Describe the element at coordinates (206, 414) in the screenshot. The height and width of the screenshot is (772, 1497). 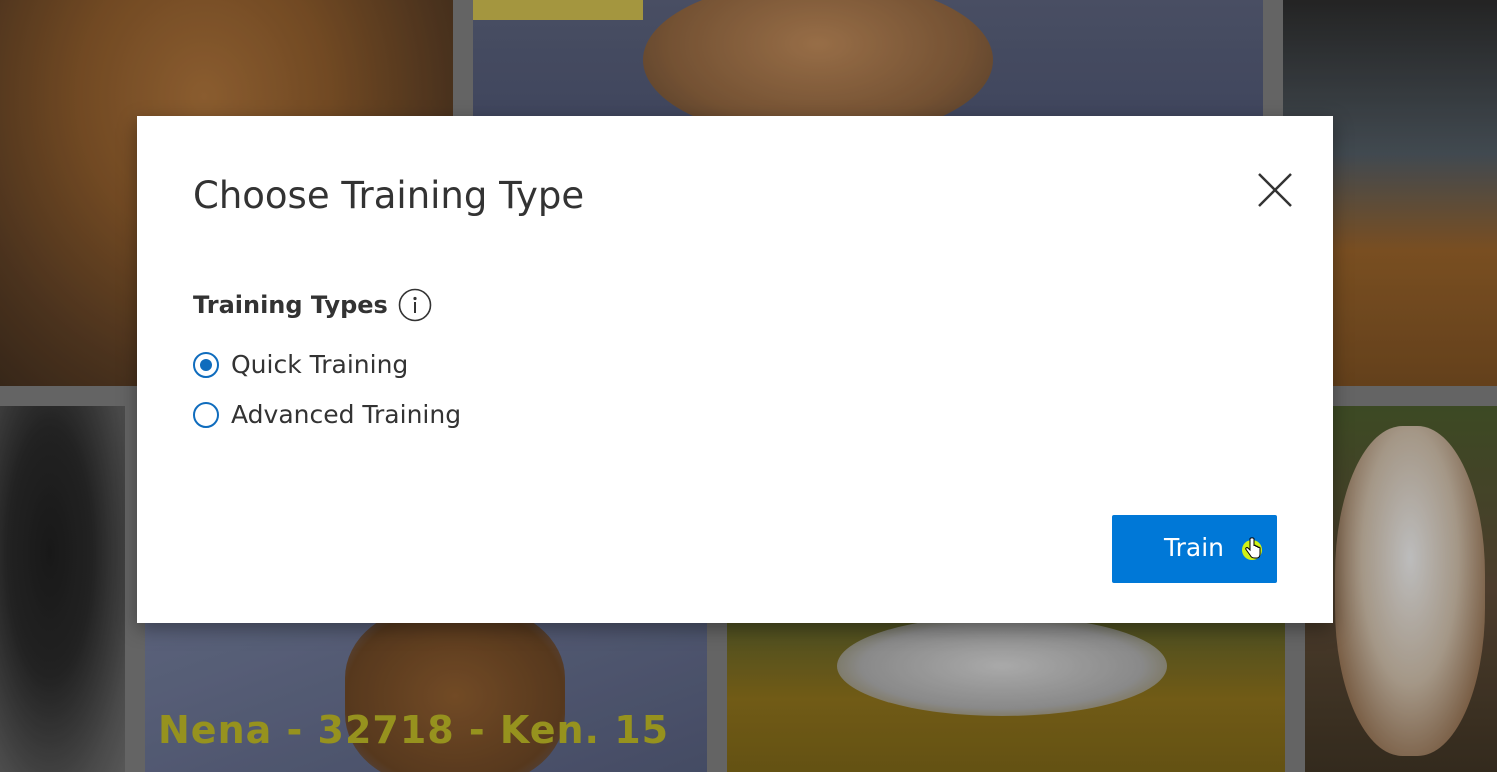
I see `radio-button-unchecked` at that location.